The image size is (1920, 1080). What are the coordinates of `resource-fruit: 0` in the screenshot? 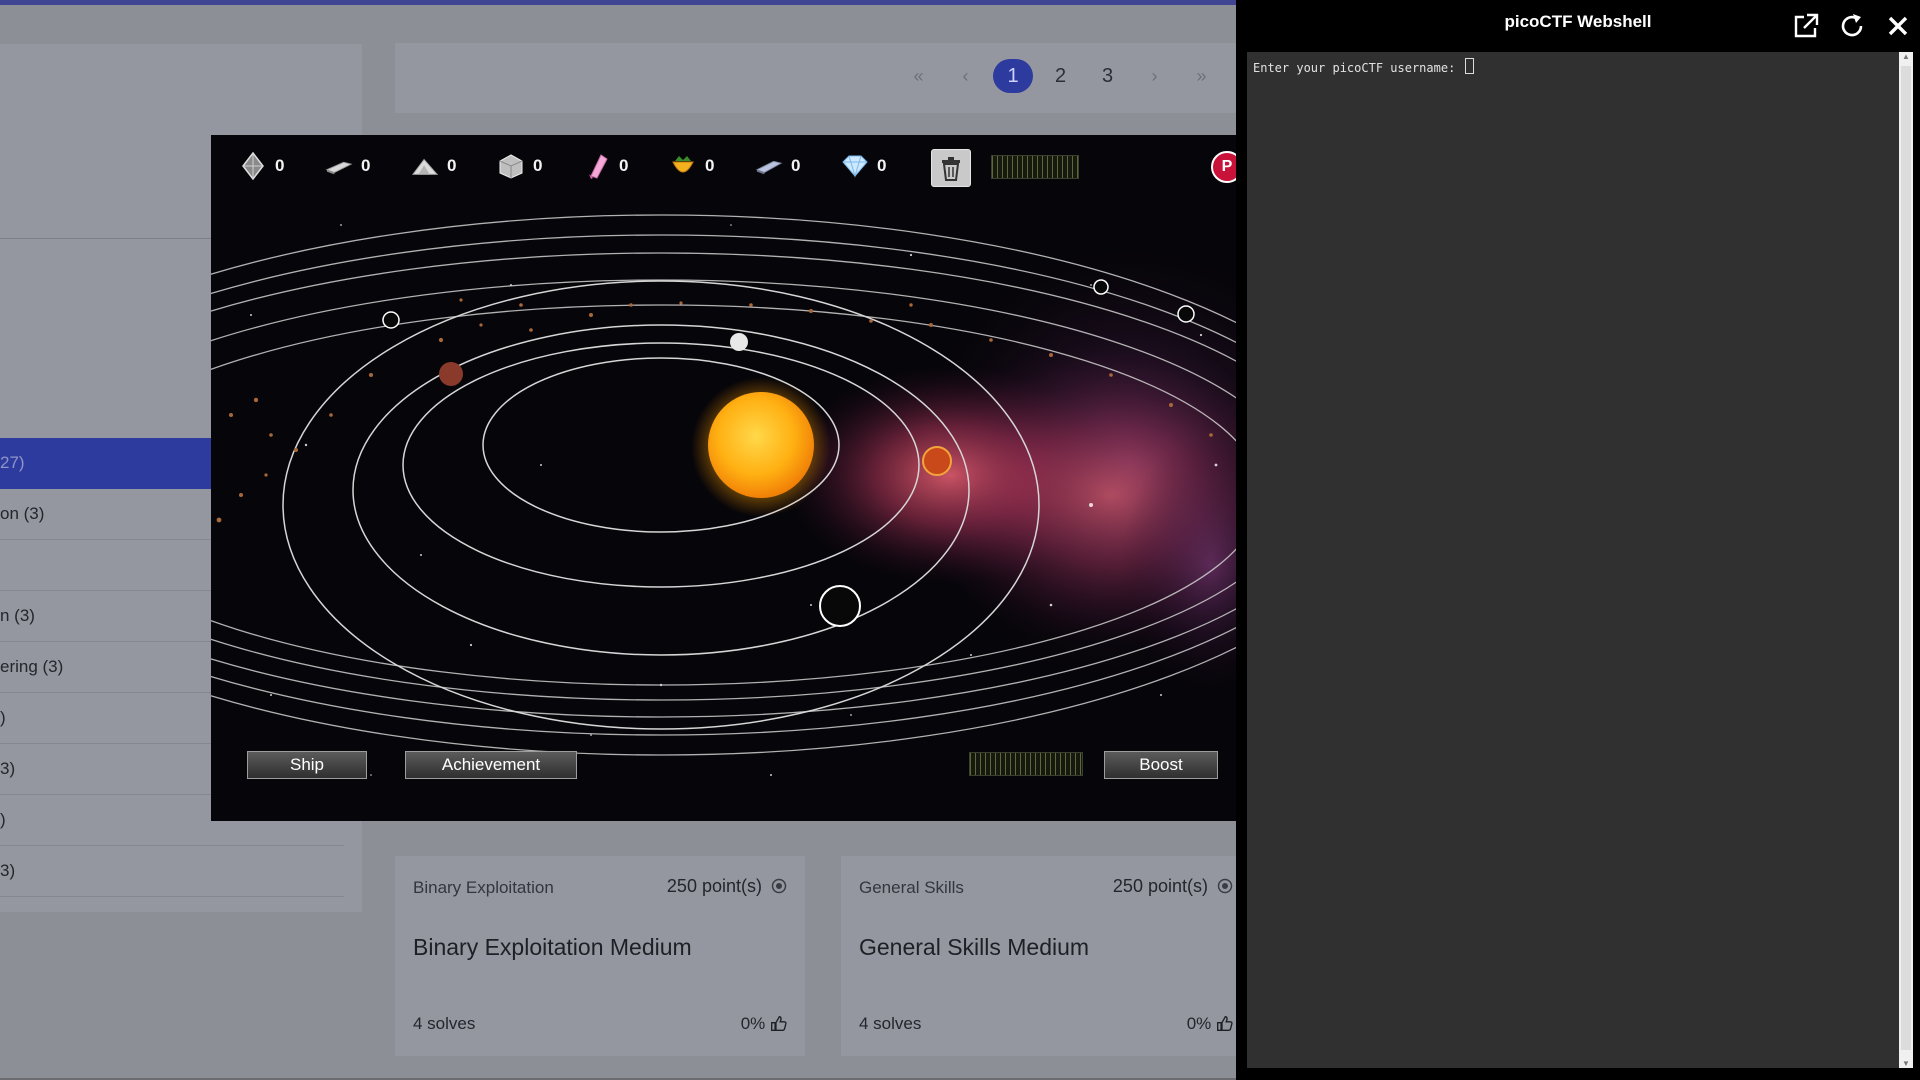 It's located at (712, 166).